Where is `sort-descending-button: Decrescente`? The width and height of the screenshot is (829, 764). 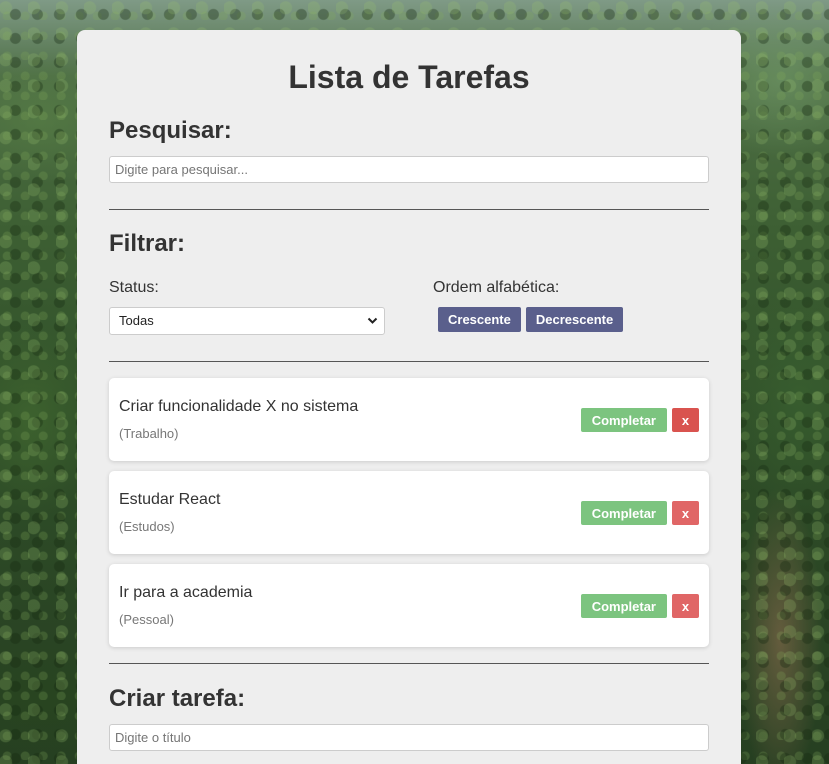 sort-descending-button: Decrescente is located at coordinates (574, 319).